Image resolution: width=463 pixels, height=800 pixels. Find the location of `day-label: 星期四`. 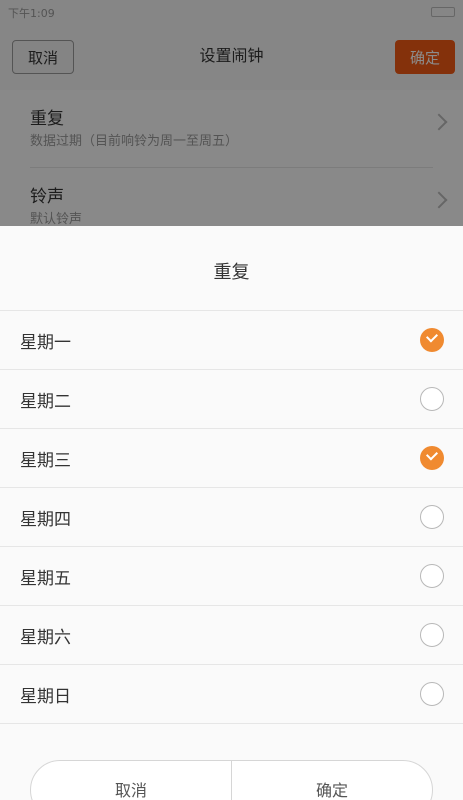

day-label: 星期四 is located at coordinates (45, 519).